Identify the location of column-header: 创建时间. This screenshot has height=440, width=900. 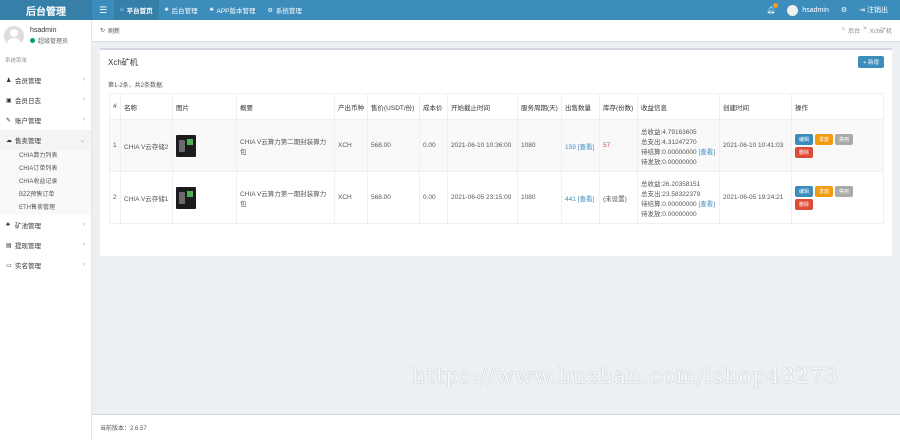
(755, 106).